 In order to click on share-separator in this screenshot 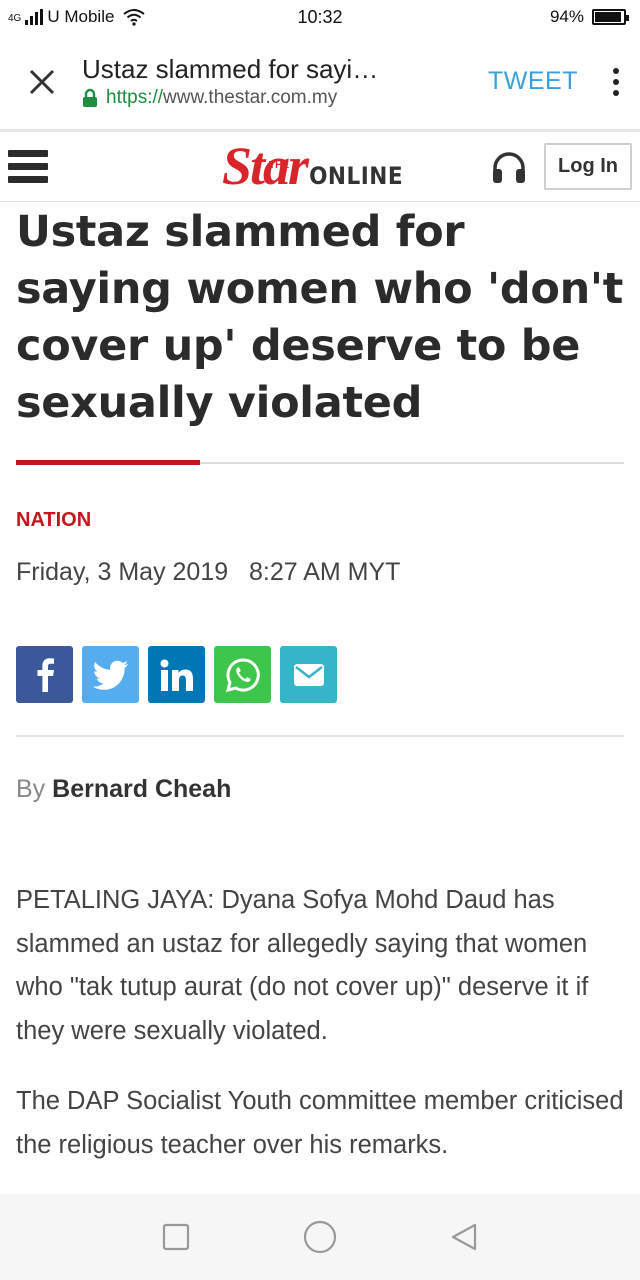, I will do `click(320, 736)`.